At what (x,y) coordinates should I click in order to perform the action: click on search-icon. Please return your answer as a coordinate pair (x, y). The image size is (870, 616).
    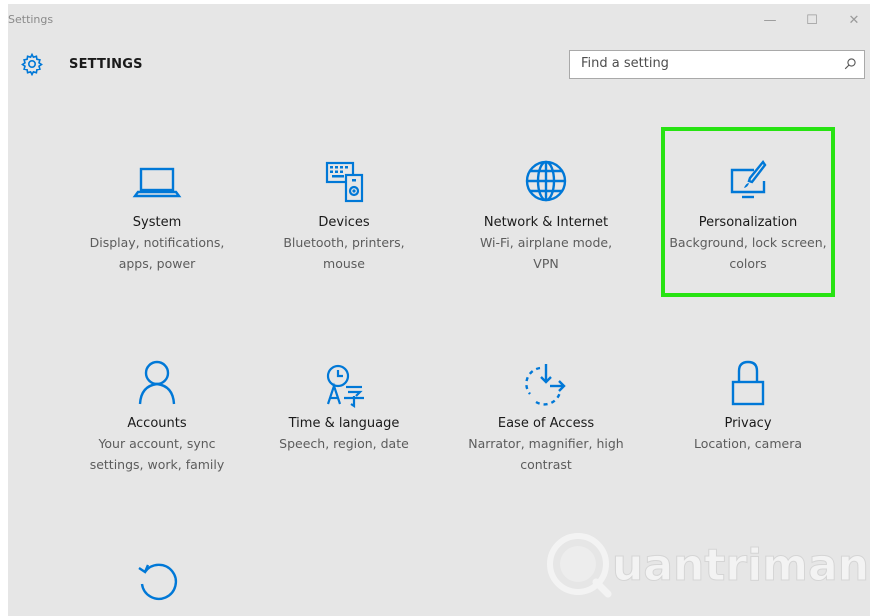
    Looking at the image, I should click on (850, 64).